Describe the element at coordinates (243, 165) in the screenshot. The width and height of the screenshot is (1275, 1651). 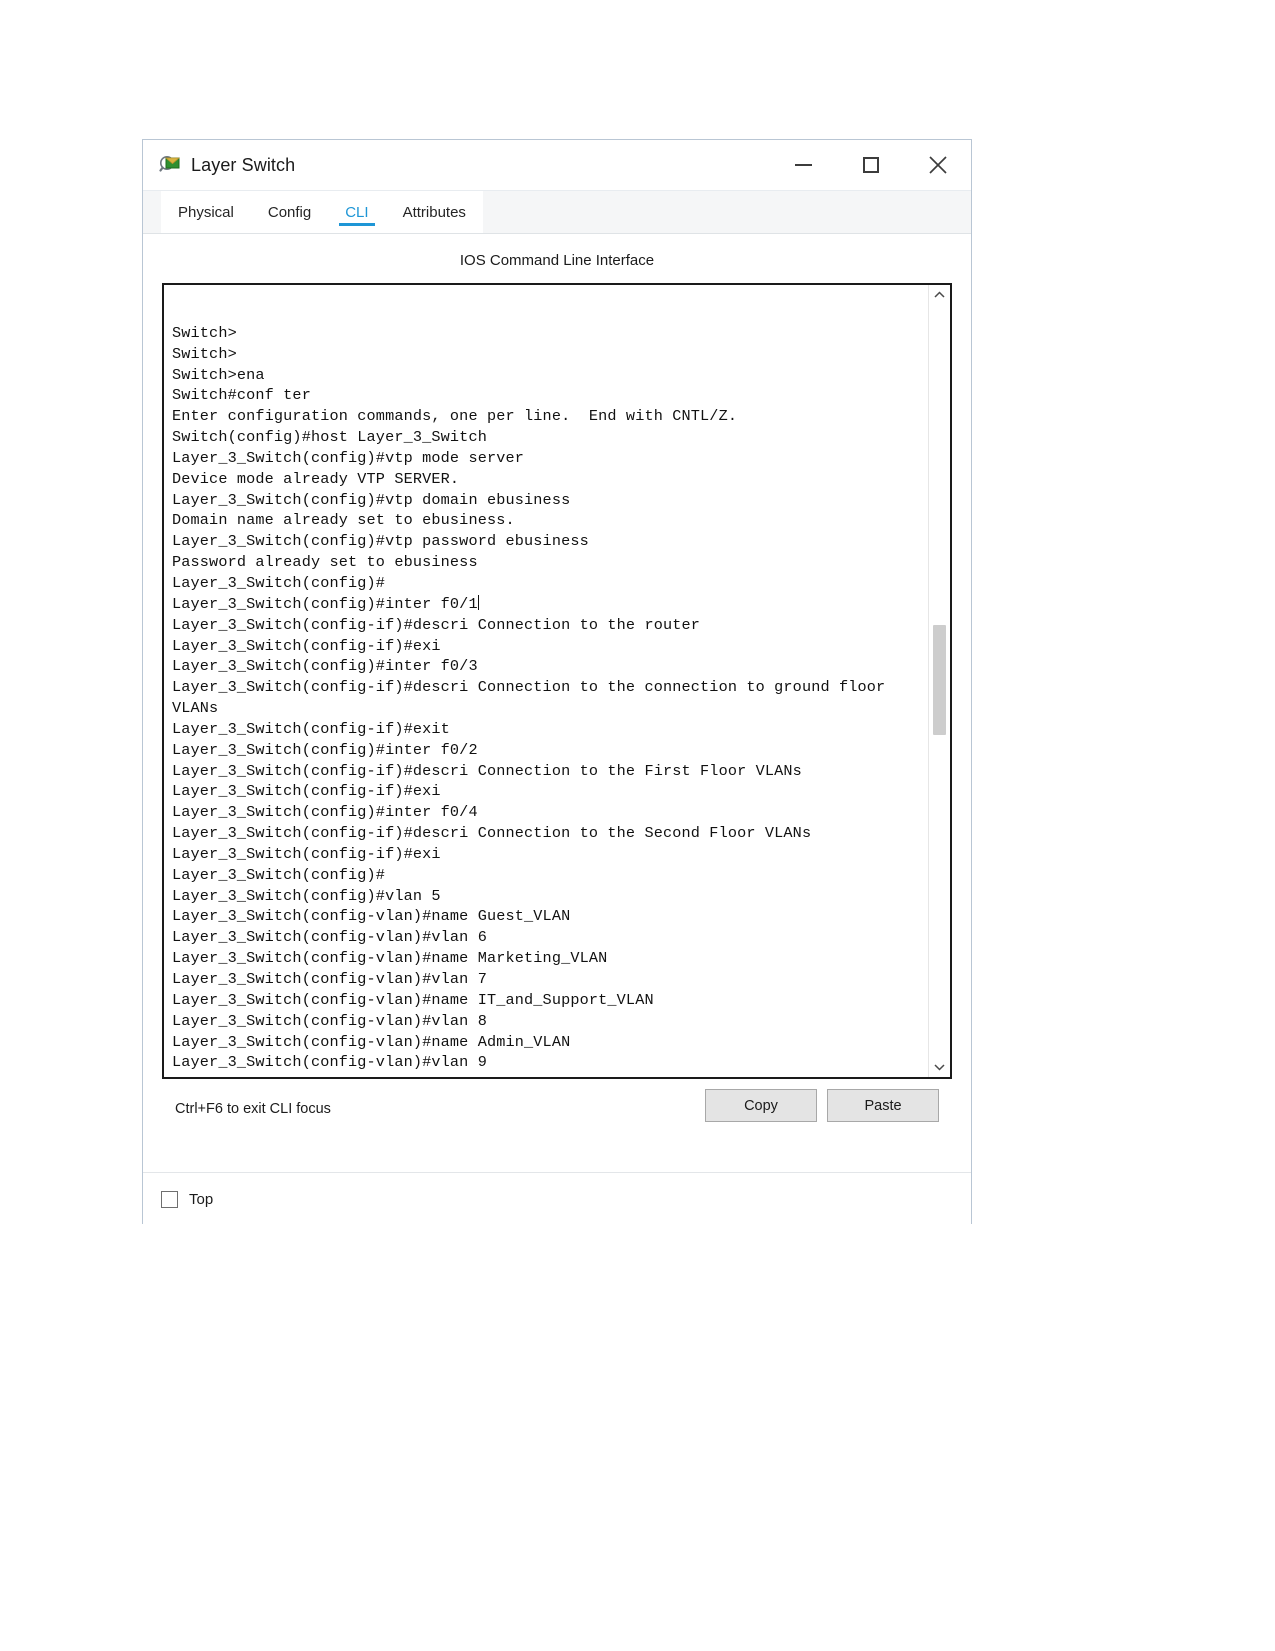
I see `window-title: Layer Switch` at that location.